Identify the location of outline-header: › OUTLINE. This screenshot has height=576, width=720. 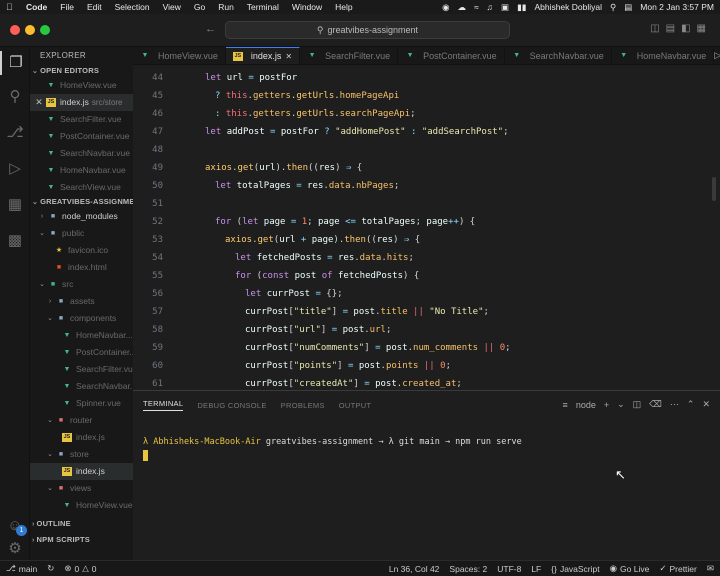
(81, 524).